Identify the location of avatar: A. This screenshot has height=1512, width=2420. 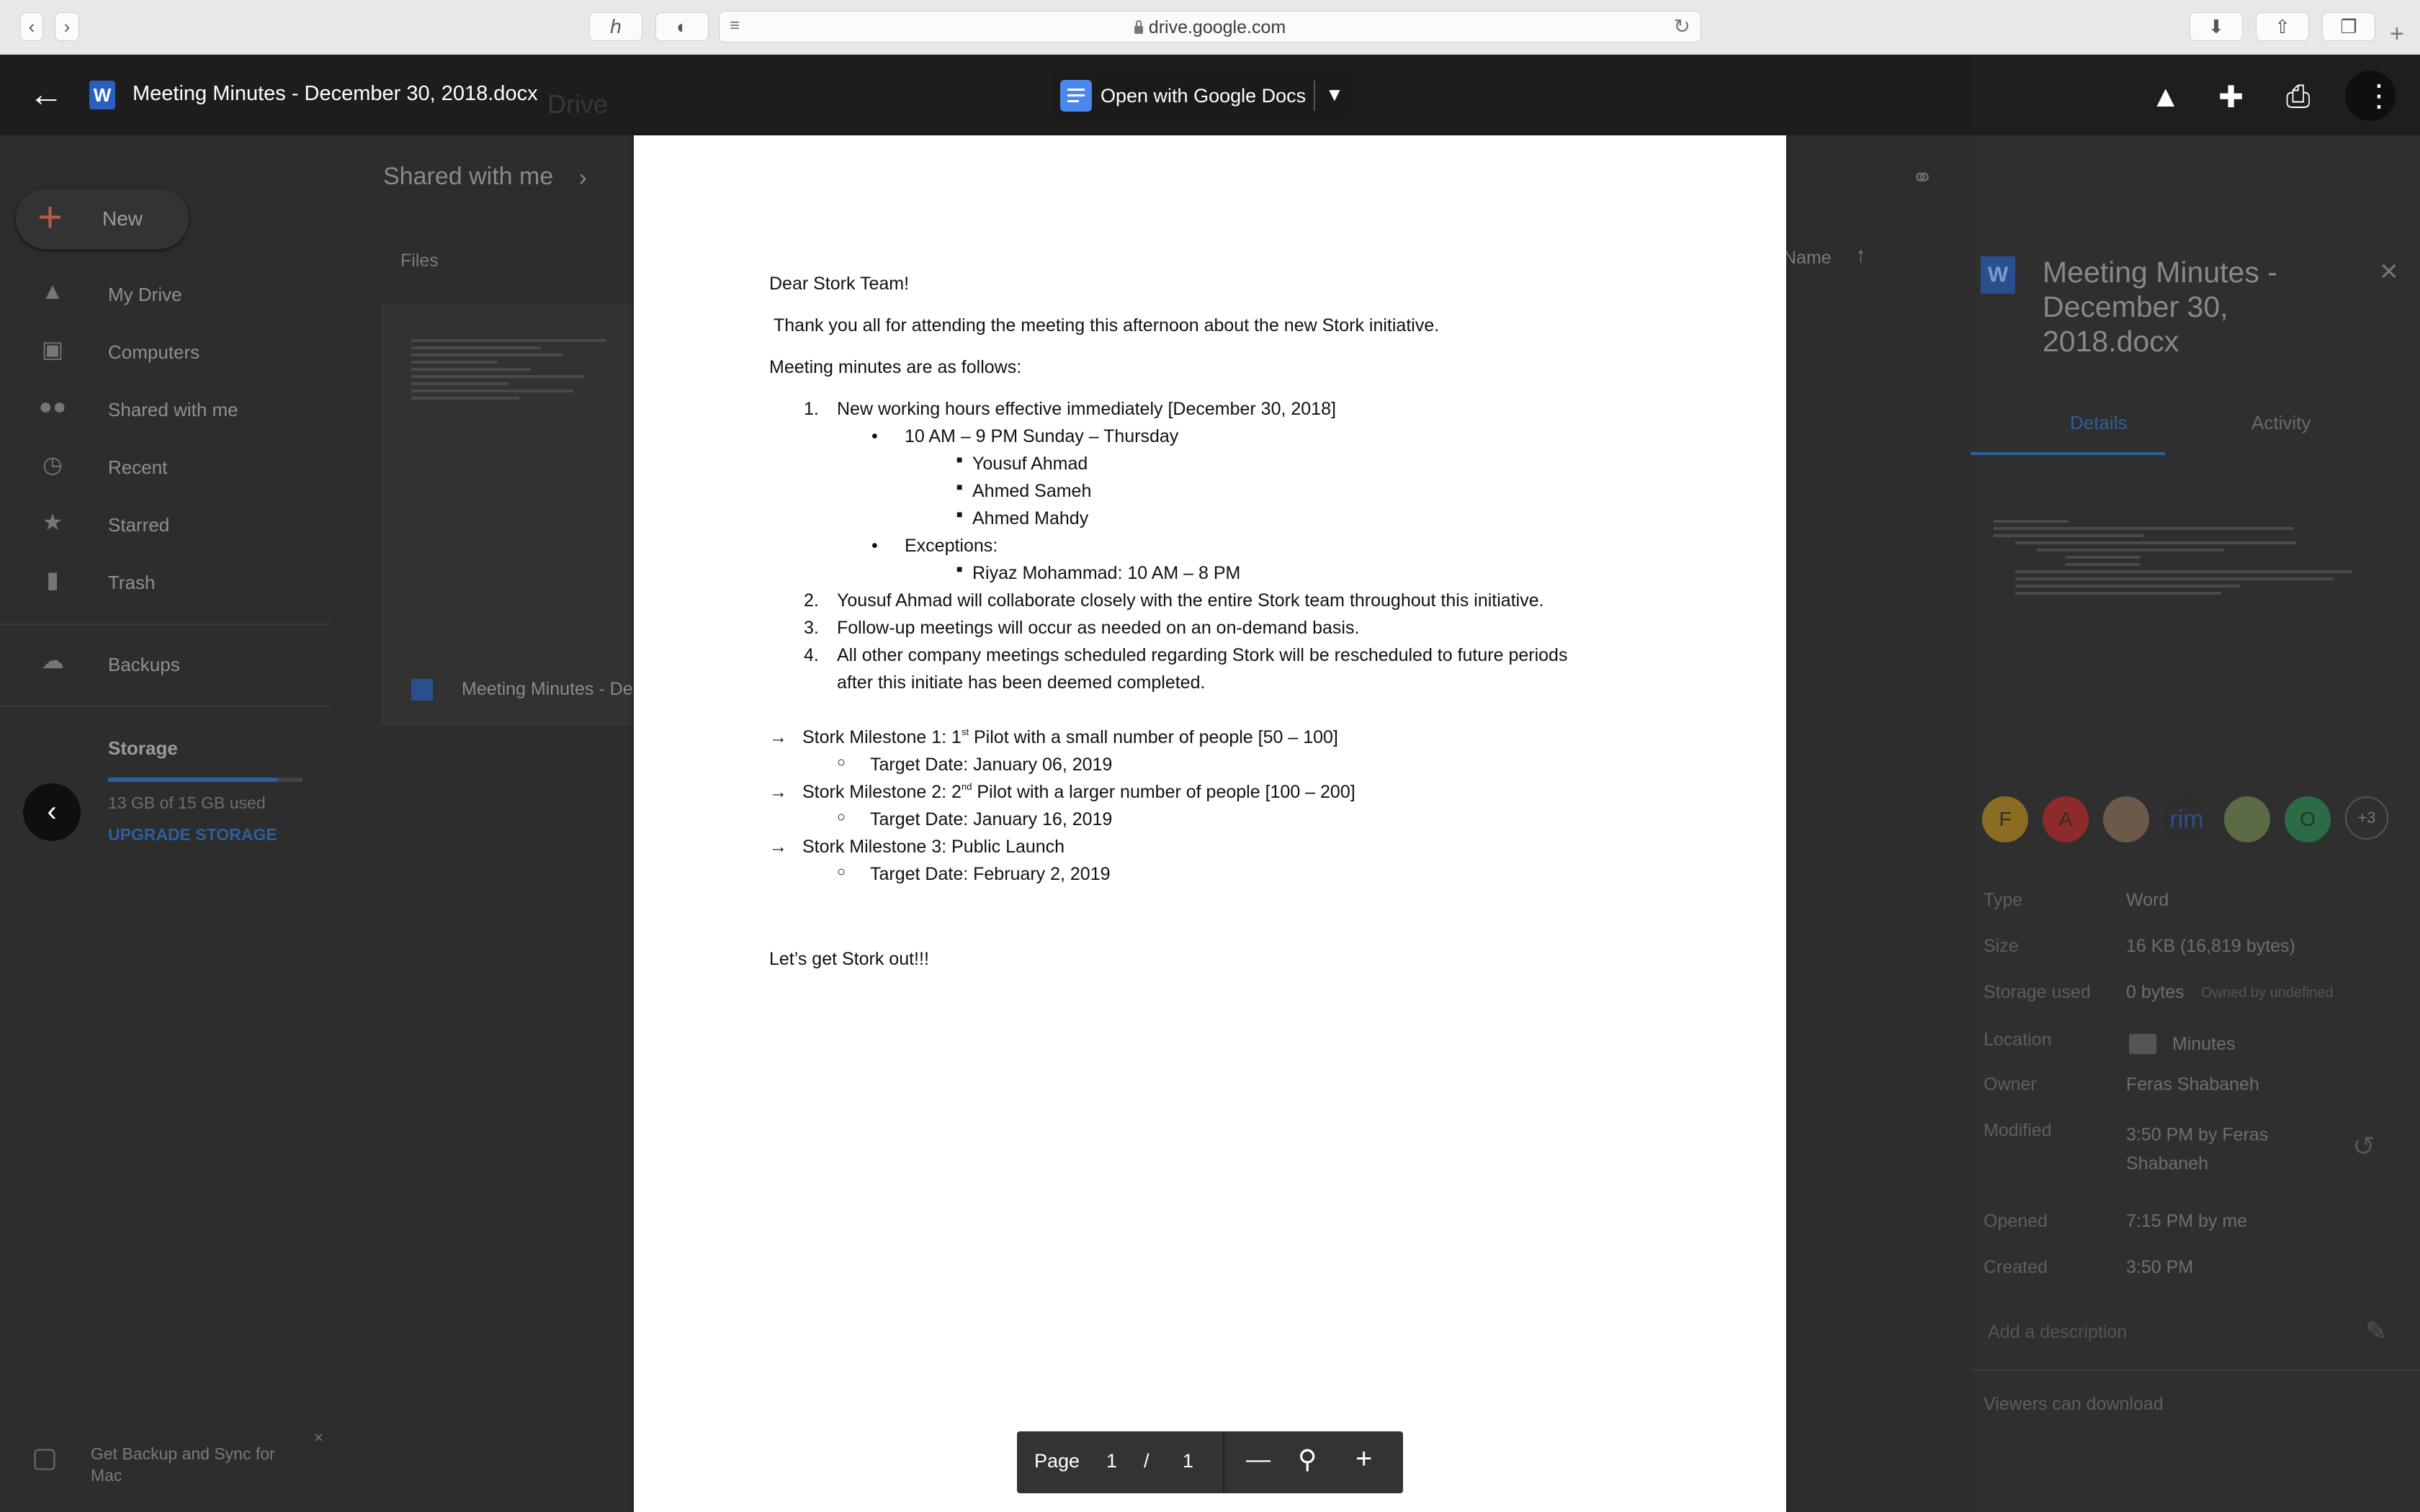
(2066, 819).